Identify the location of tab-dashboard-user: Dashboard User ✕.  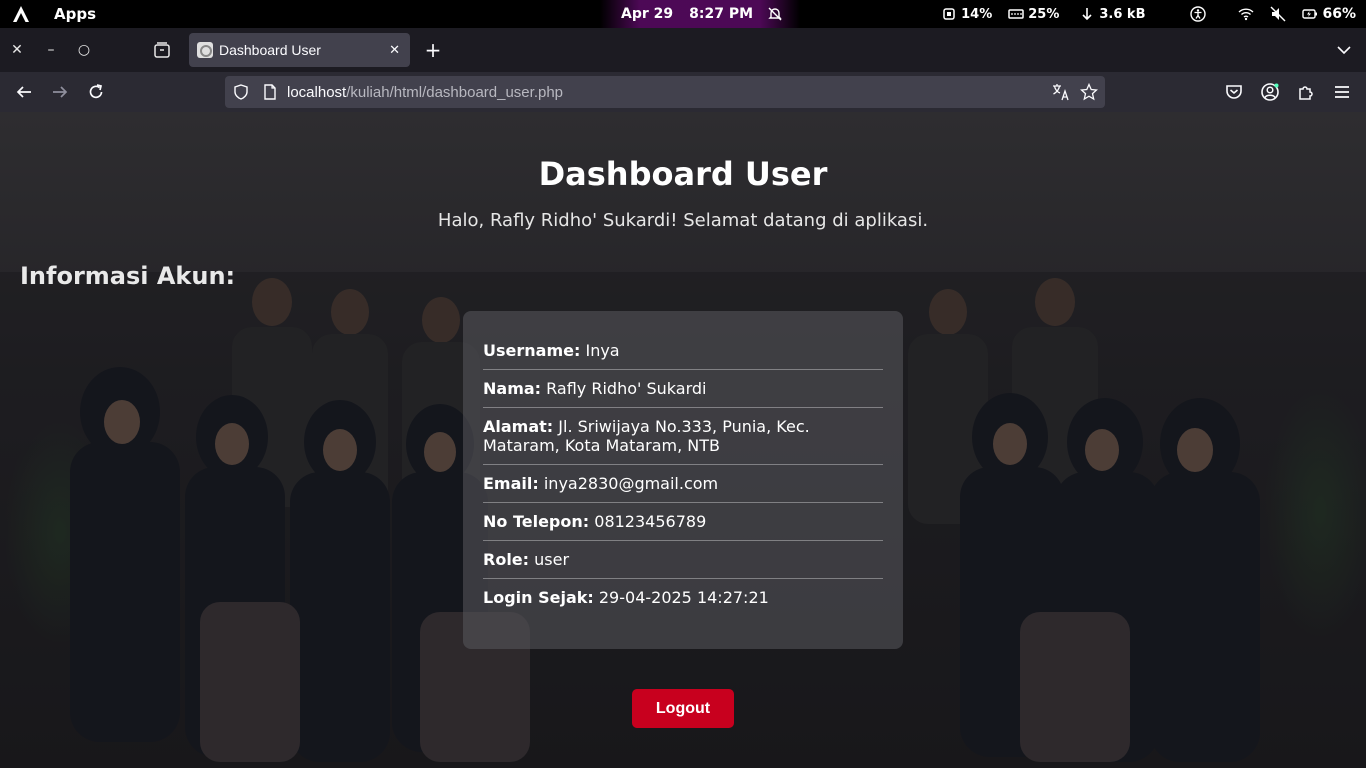
(299, 50).